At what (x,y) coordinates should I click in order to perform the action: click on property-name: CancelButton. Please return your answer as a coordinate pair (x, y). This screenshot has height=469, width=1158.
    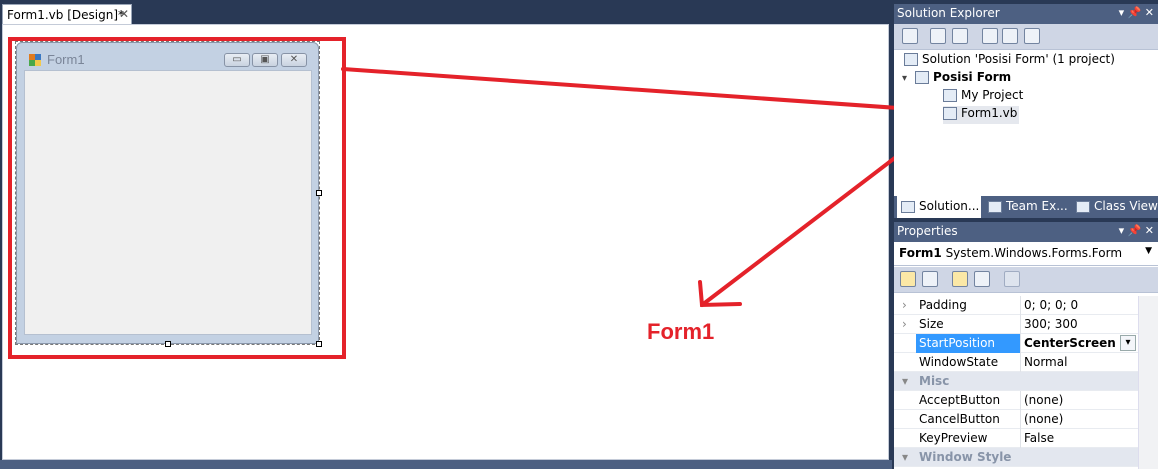
    Looking at the image, I should click on (959, 419).